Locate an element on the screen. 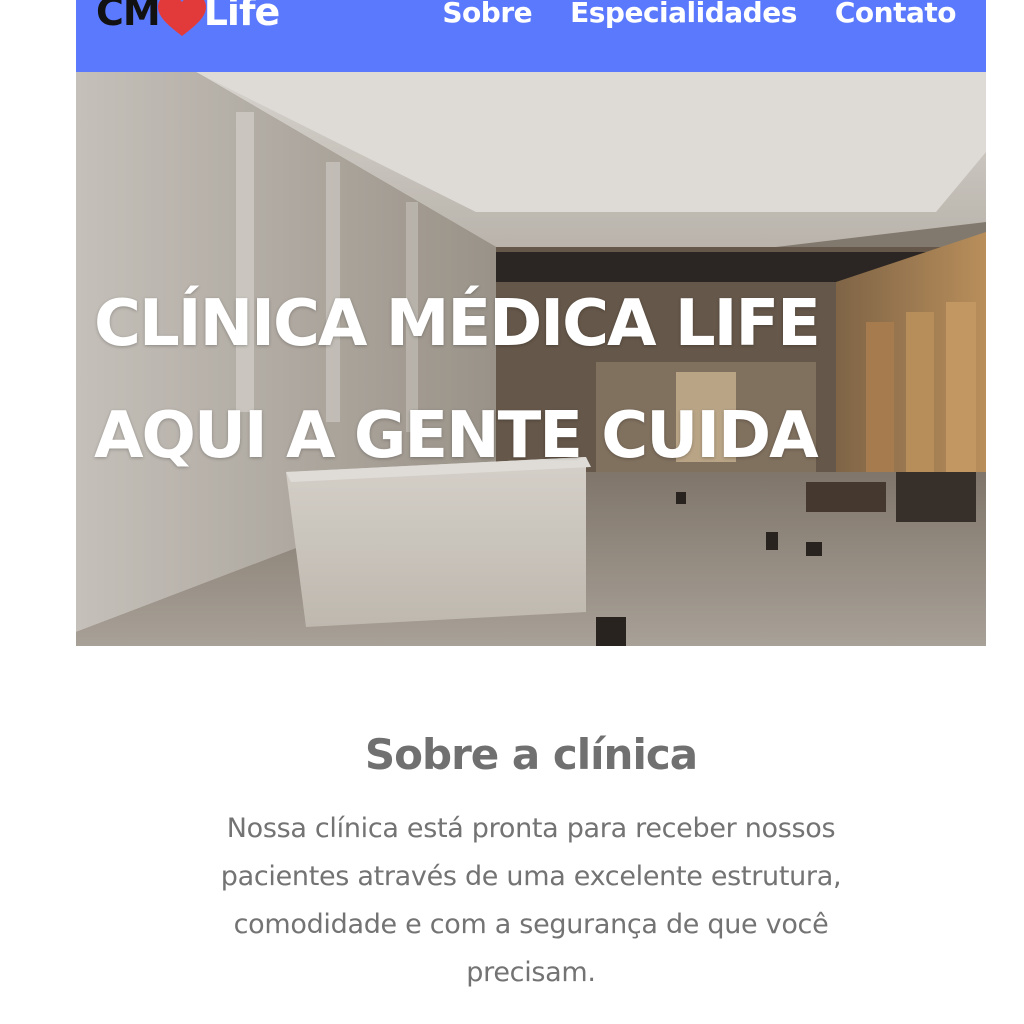 Image resolution: width=1024 pixels, height=1024 pixels. hero-title-line1: CLÍNICA MÉDICA LIFE is located at coordinates (457, 324).